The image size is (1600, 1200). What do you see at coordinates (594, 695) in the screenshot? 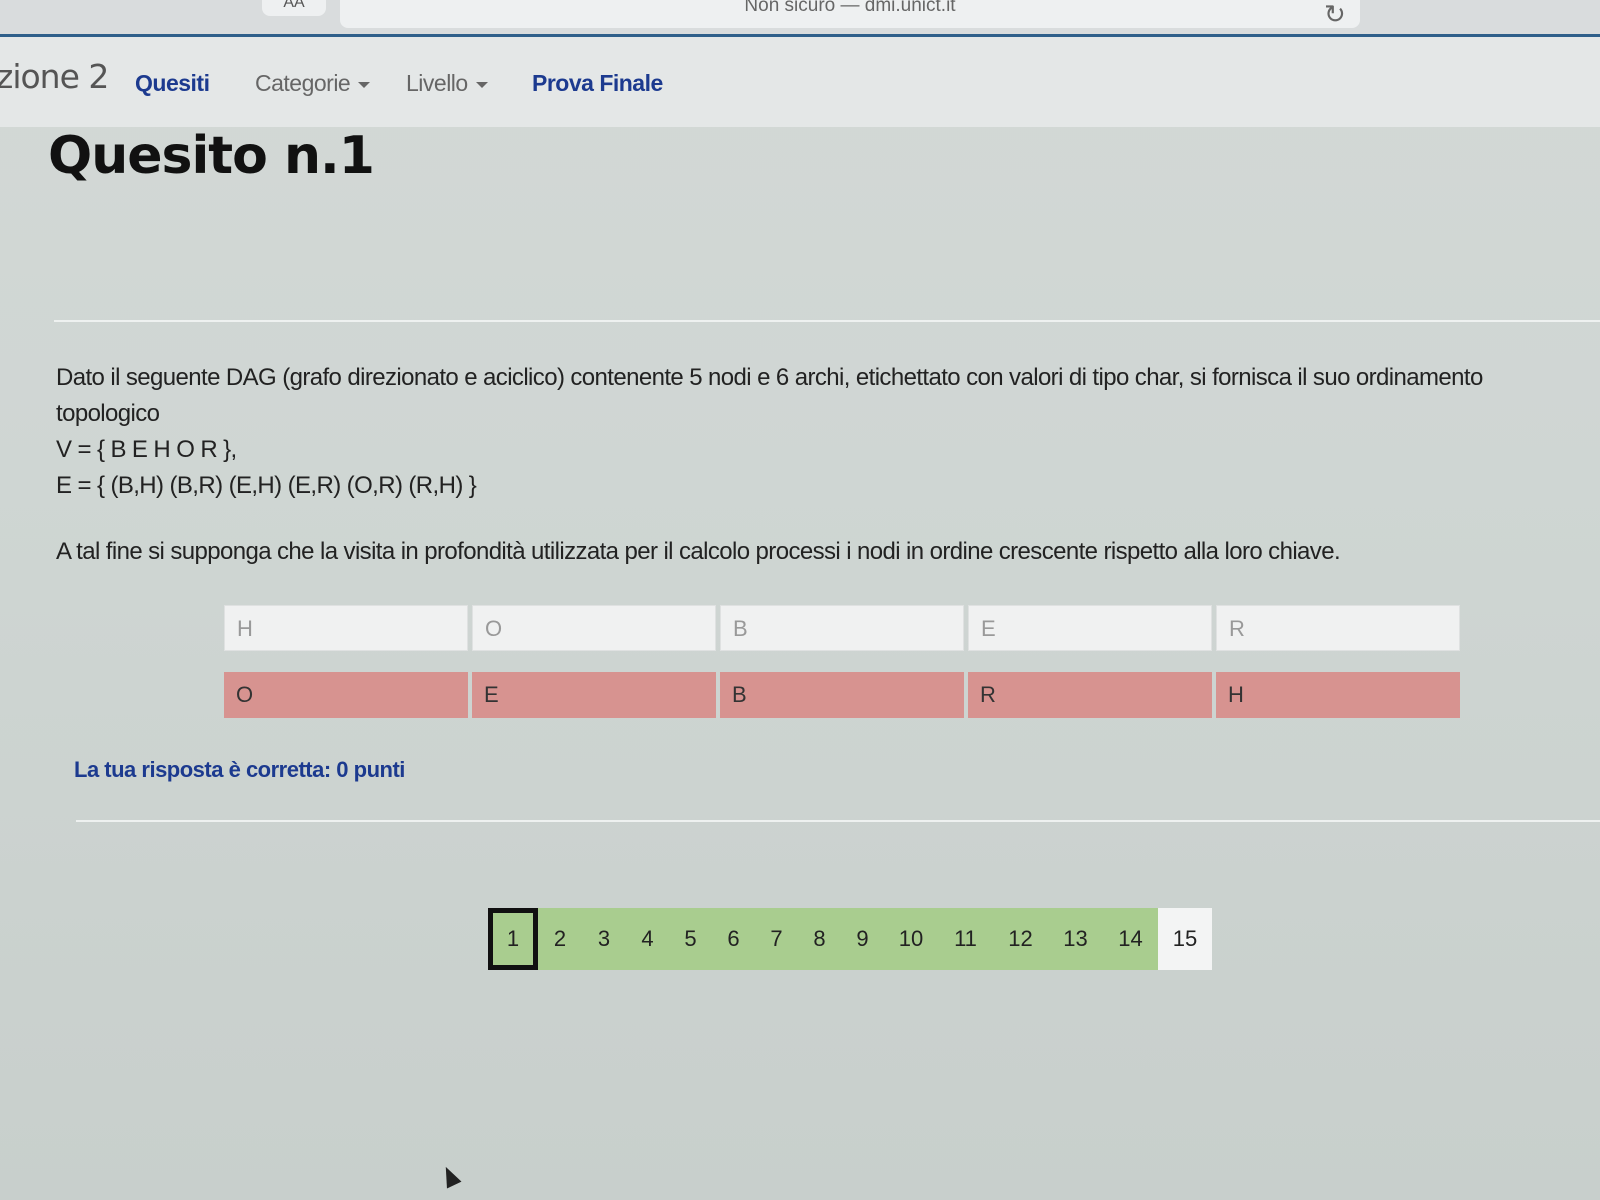
I see `solution-cell: E` at bounding box center [594, 695].